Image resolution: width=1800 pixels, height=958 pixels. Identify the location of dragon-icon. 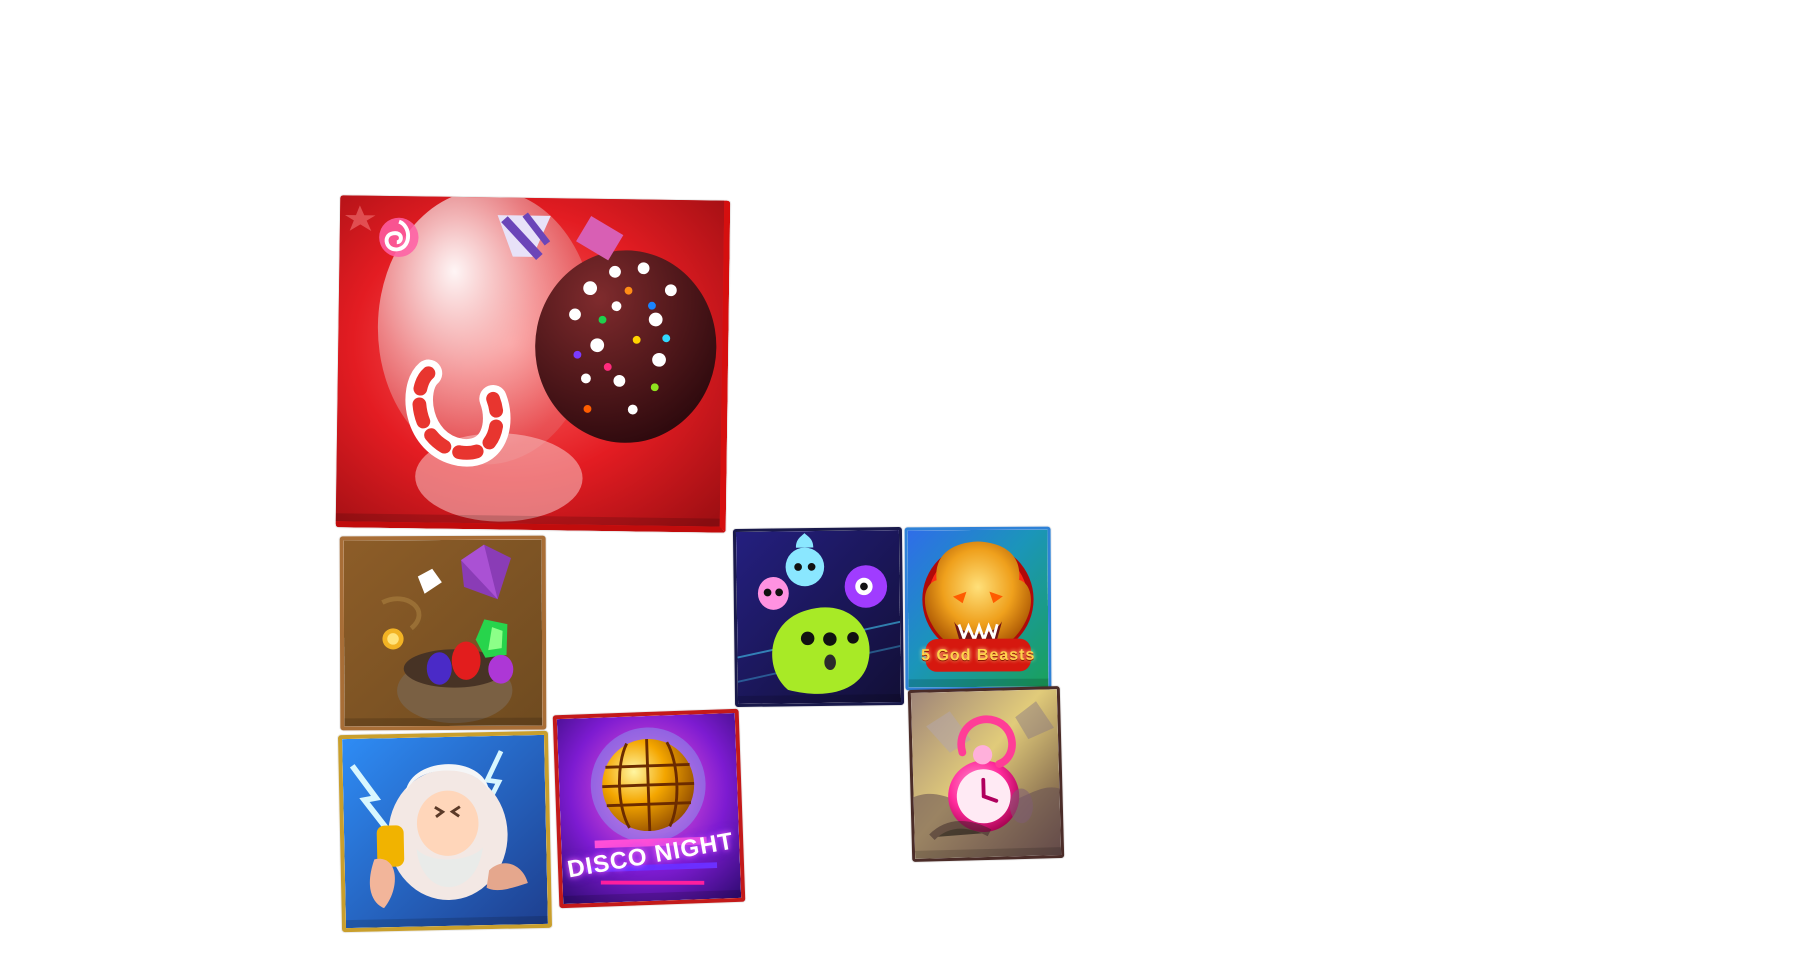
(978, 608).